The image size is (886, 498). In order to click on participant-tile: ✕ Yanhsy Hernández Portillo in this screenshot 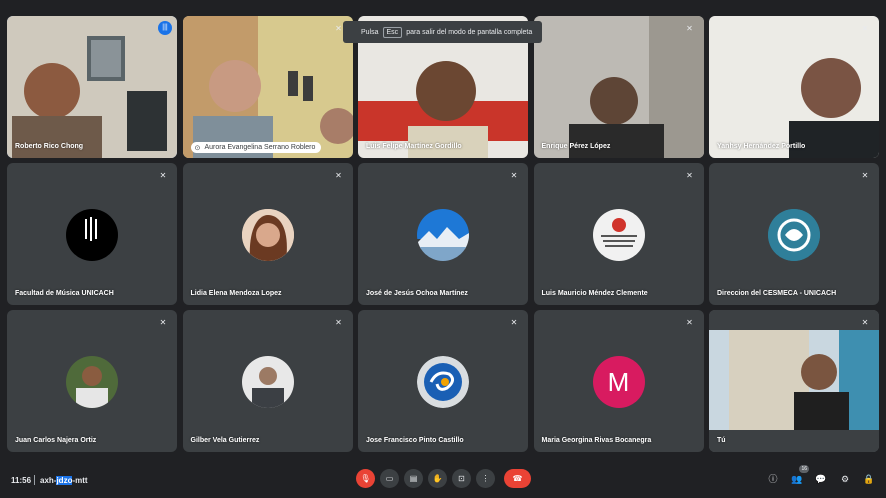, I will do `click(794, 87)`.